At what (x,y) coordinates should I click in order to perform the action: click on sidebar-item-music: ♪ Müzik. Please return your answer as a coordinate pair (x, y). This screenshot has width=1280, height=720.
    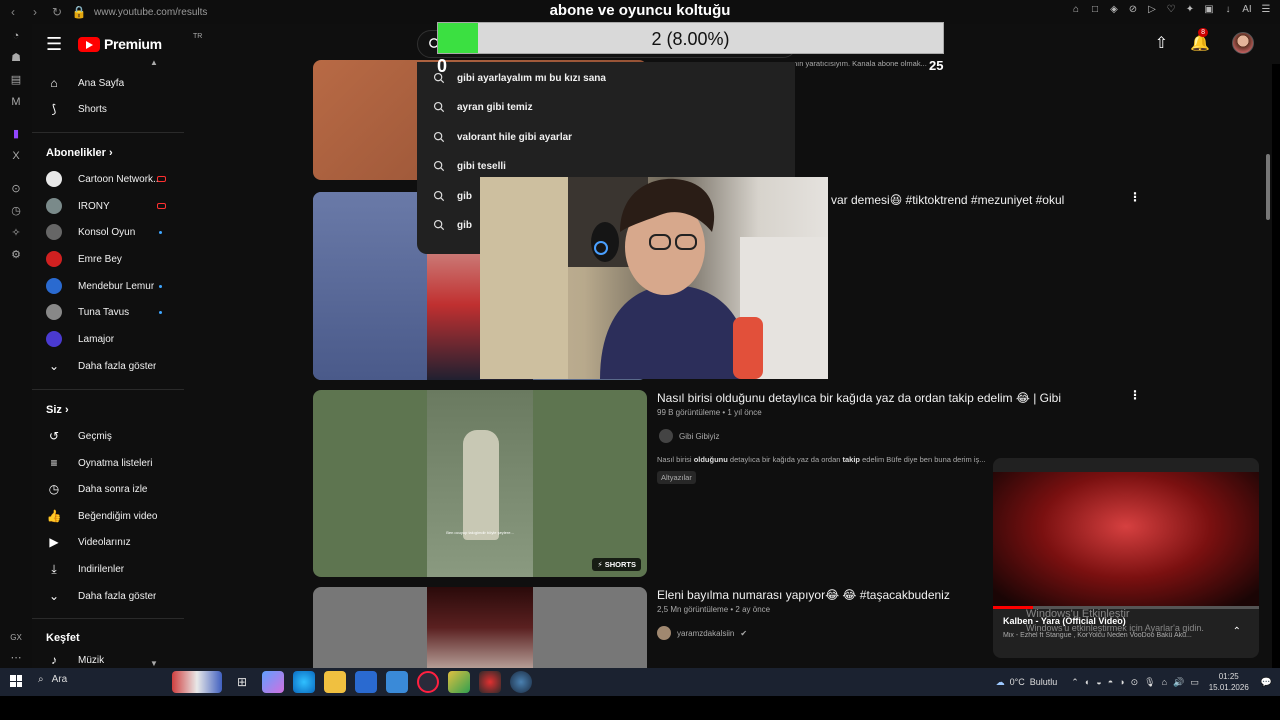
    Looking at the image, I should click on (108, 657).